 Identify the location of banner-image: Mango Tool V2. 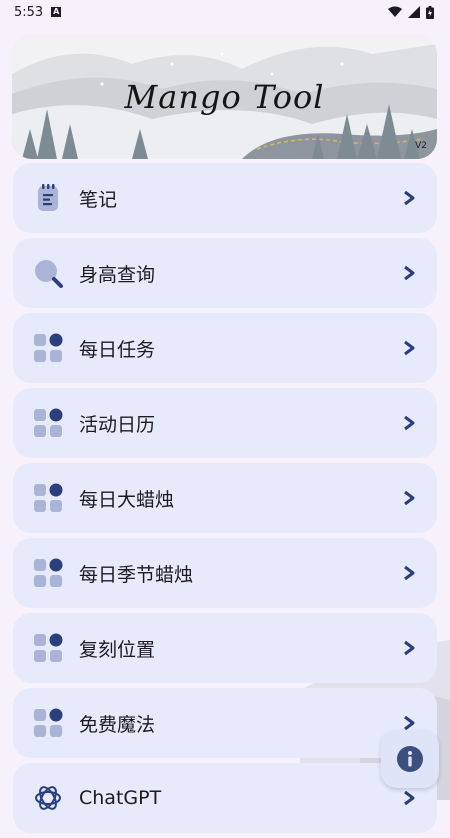
(224, 96).